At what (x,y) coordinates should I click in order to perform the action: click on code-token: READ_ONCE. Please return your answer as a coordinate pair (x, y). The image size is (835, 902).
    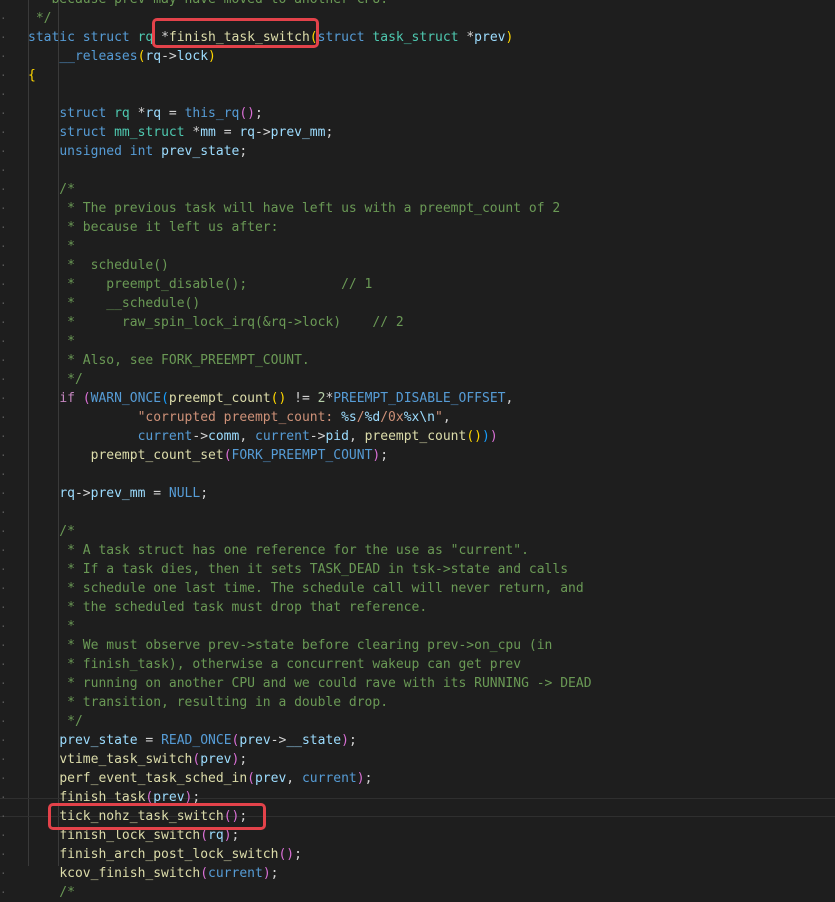
    Looking at the image, I should click on (196, 740).